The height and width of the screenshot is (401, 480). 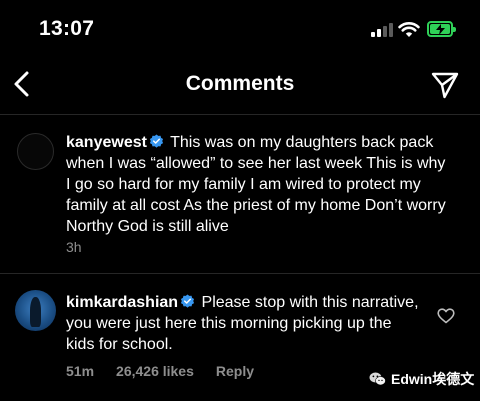 I want to click on like-count: 26,426 likes, so click(x=155, y=371).